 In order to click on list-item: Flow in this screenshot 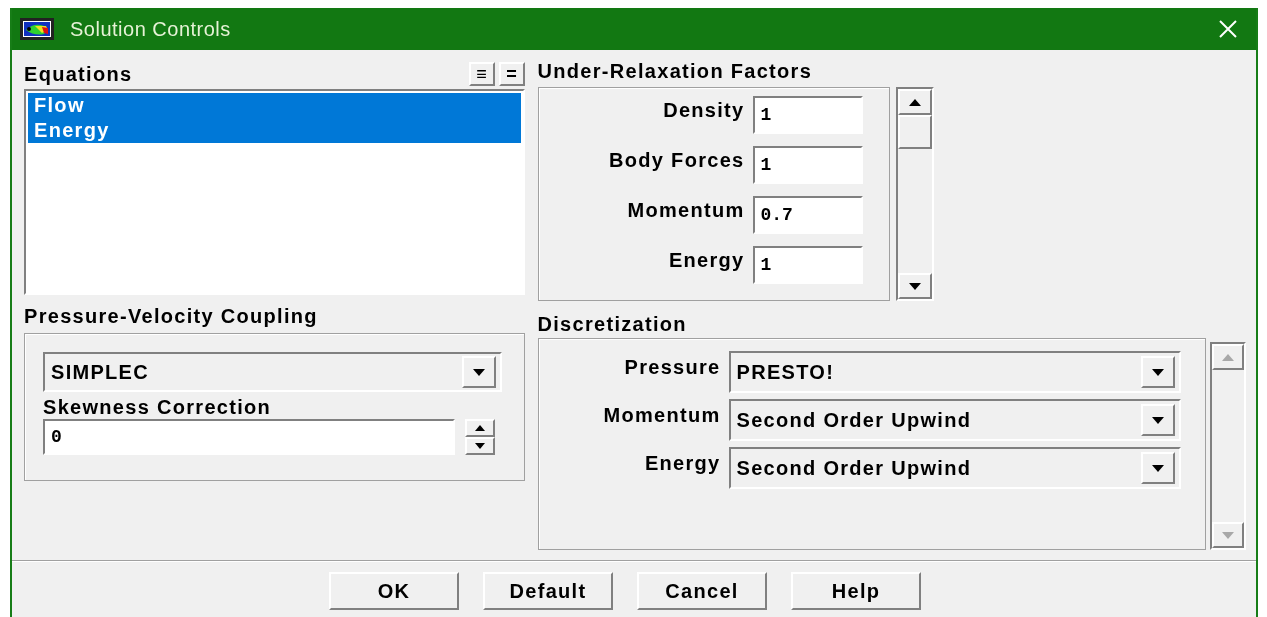, I will do `click(274, 105)`.